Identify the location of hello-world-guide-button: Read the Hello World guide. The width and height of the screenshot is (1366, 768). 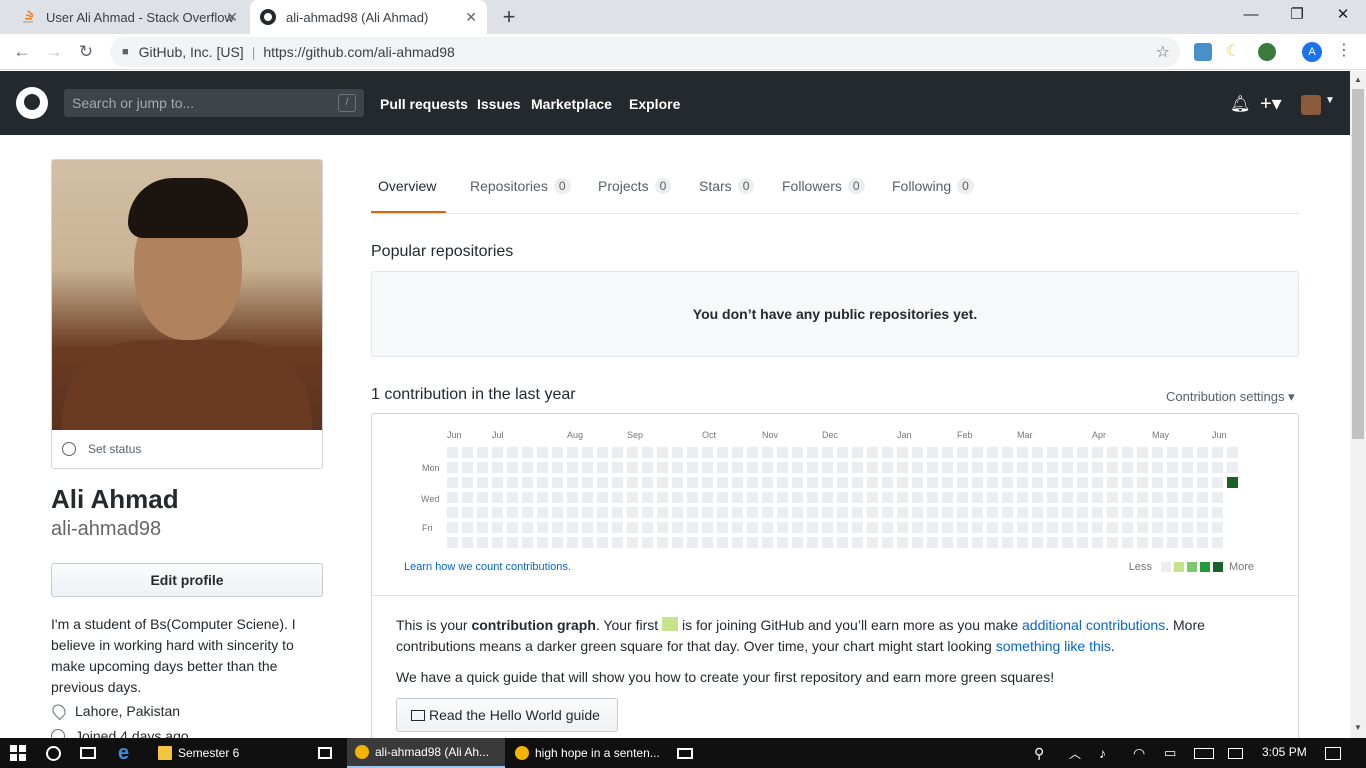
(507, 715).